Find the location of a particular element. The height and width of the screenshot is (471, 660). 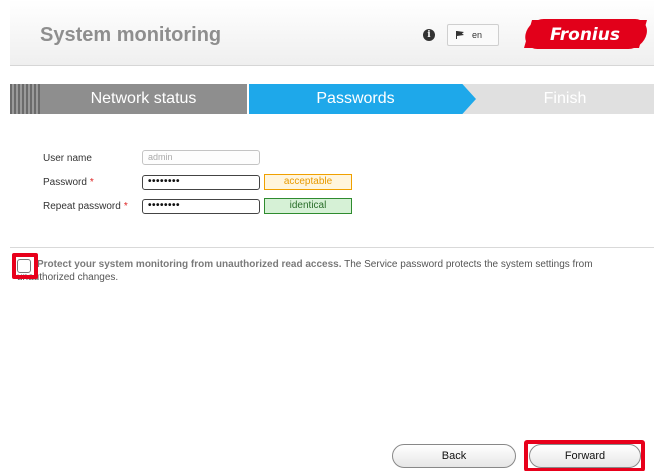

repeat-password-label: Repeat password * is located at coordinates (85, 206).